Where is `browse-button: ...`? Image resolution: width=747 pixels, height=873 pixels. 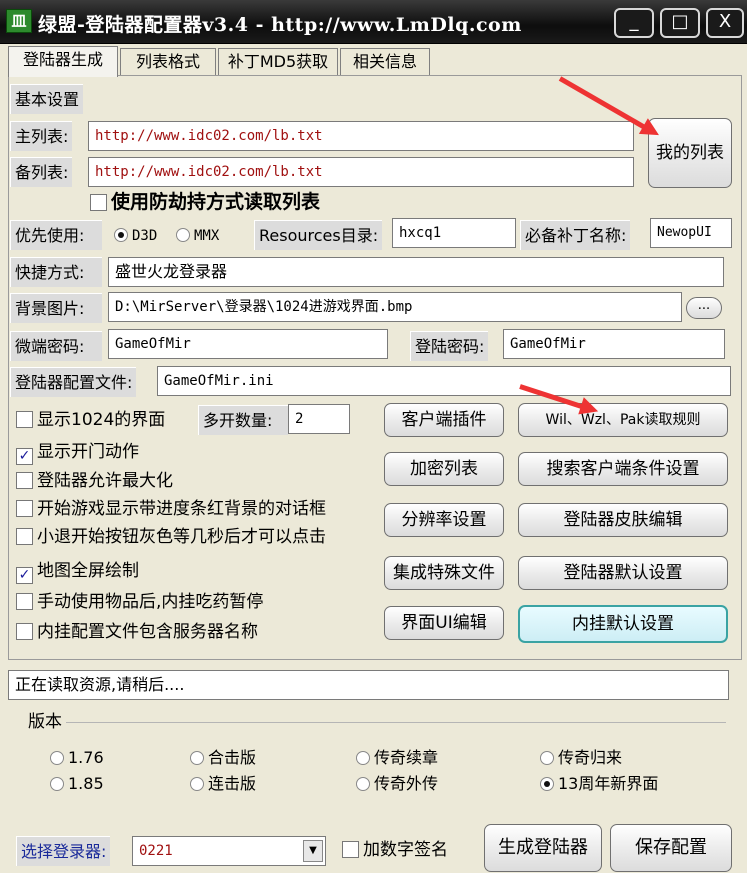
browse-button: ... is located at coordinates (704, 308).